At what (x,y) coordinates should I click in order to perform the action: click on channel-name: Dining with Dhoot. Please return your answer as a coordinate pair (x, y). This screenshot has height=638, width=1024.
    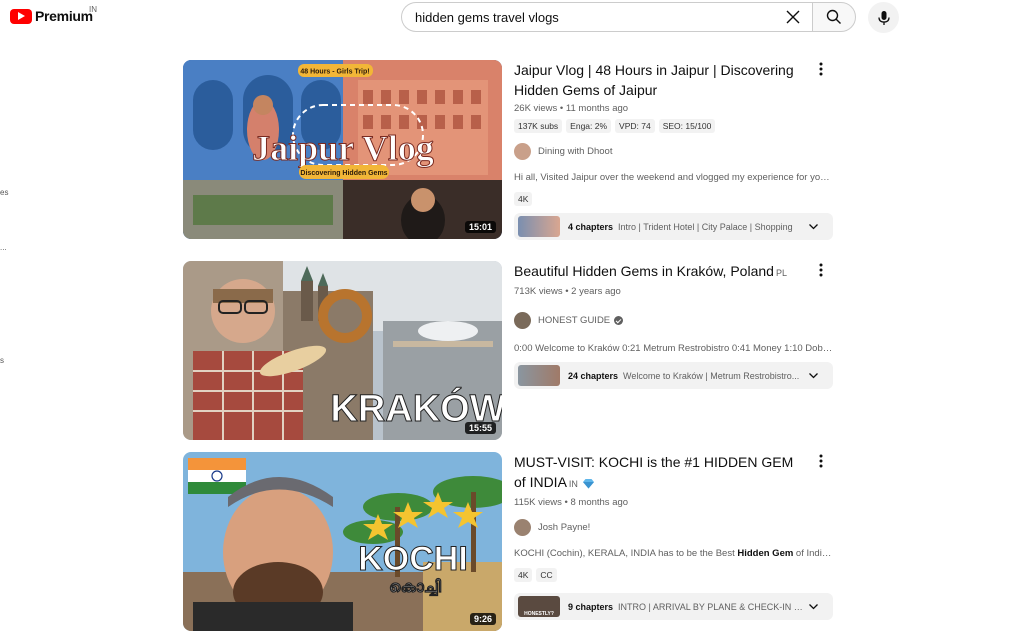
    Looking at the image, I should click on (575, 151).